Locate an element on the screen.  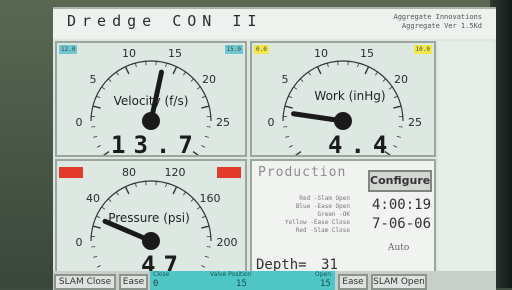
velocity-scale-0: 0 is located at coordinates (79, 122).